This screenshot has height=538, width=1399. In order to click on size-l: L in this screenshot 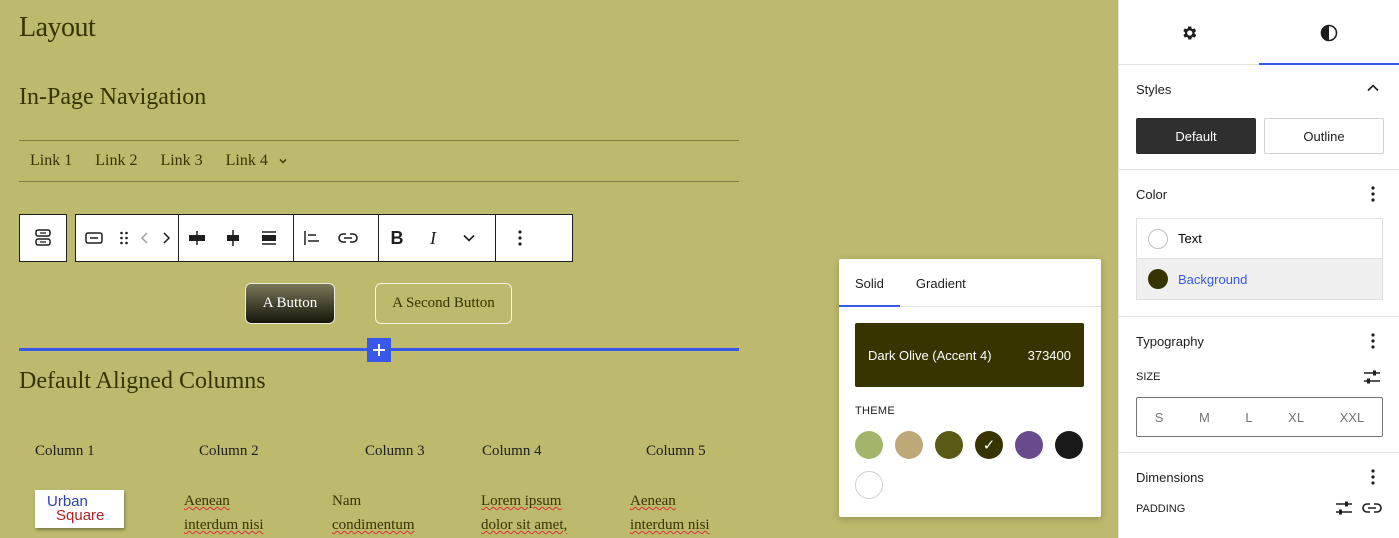, I will do `click(1248, 417)`.